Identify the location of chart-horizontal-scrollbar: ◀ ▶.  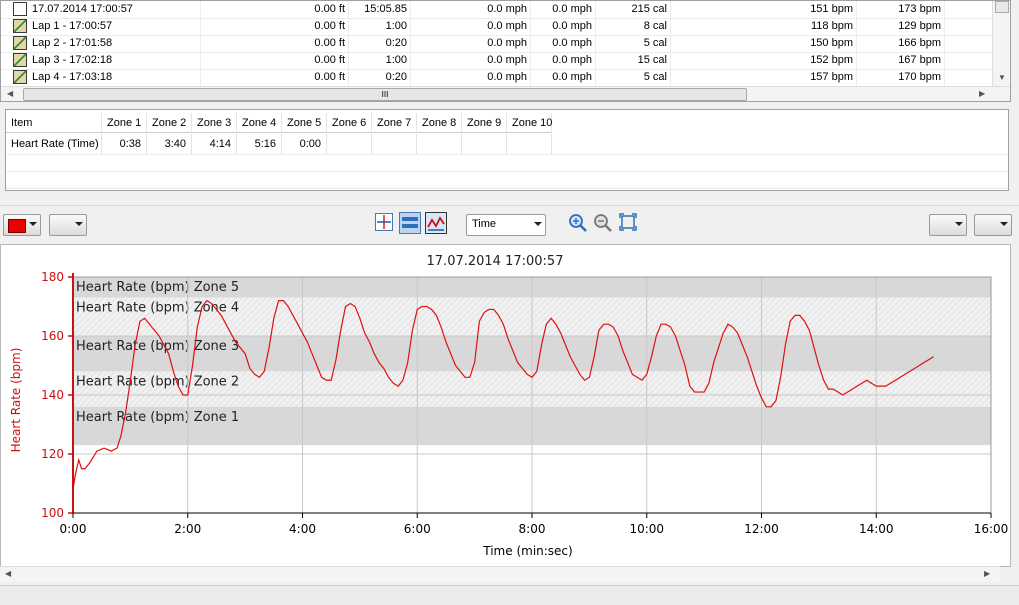
(500, 574).